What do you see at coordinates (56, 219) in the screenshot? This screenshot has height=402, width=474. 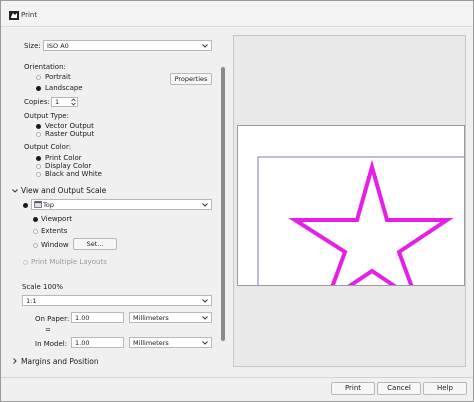 I see `viewport-label: Viewport` at bounding box center [56, 219].